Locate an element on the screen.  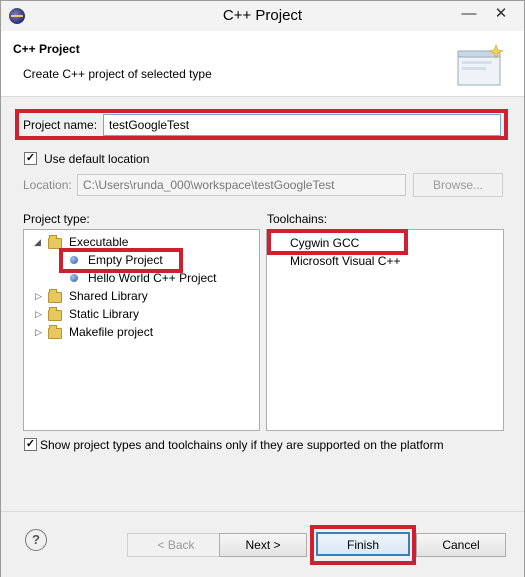
header-description: Create C++ project of selected type is located at coordinates (117, 74).